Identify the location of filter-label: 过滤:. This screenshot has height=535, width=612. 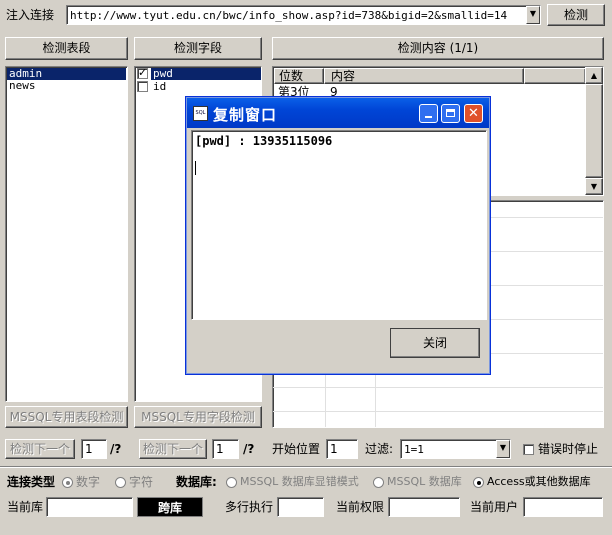
(379, 449).